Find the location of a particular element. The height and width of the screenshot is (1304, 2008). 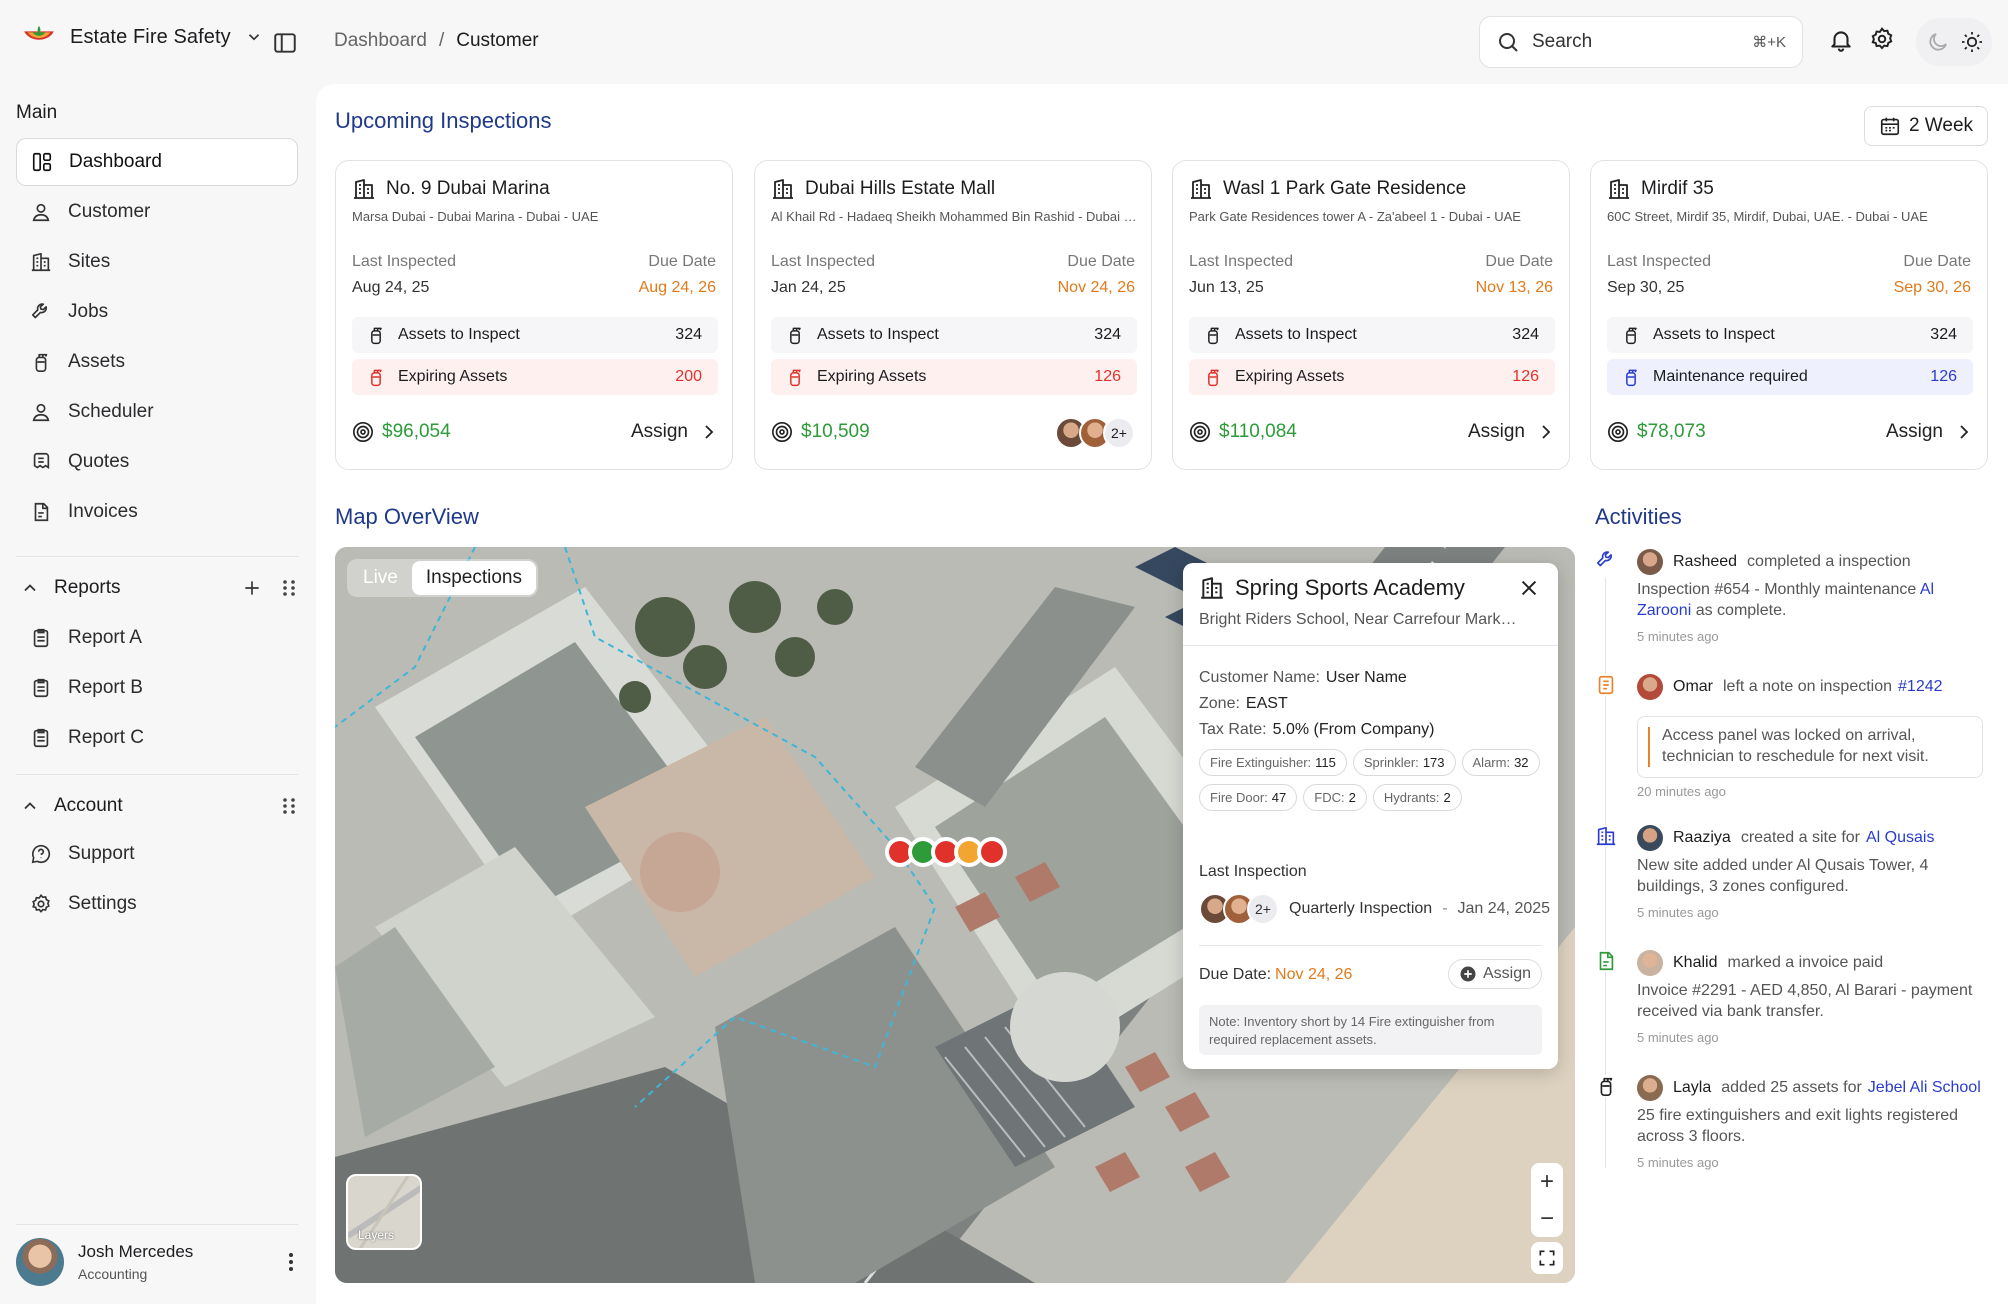

popup-due-value: Nov 24, 26 is located at coordinates (1314, 974).